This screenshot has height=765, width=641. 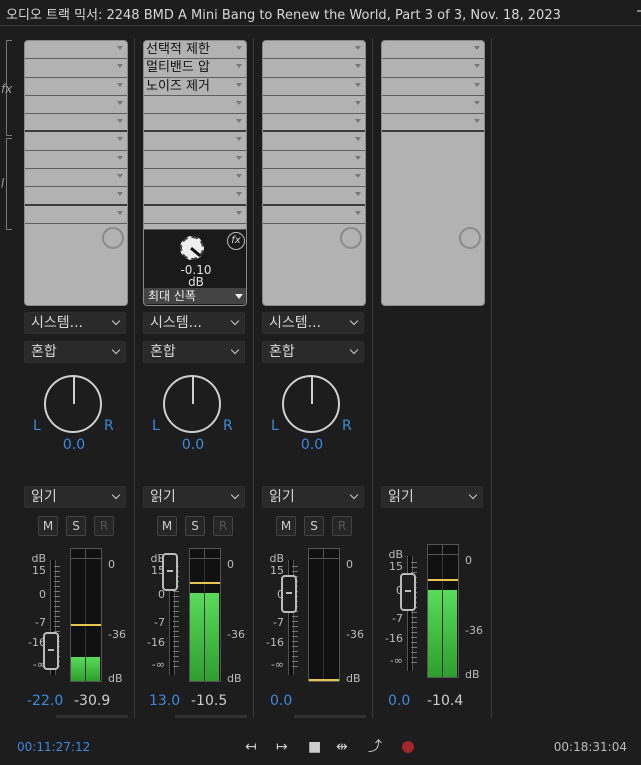 I want to click on effect-parameter-select: 최대 신폭, so click(x=195, y=296).